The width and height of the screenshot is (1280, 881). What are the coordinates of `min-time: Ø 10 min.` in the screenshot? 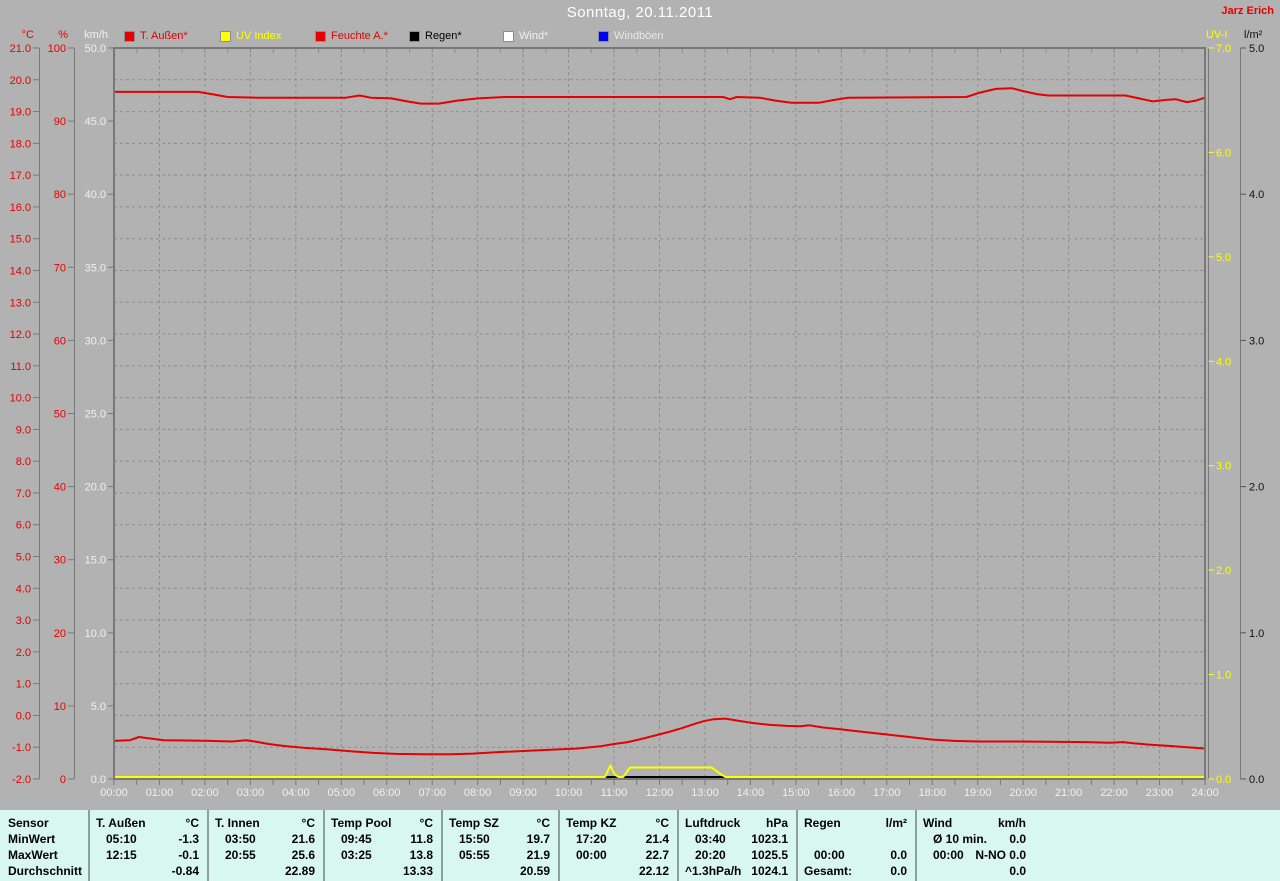 It's located at (960, 839).